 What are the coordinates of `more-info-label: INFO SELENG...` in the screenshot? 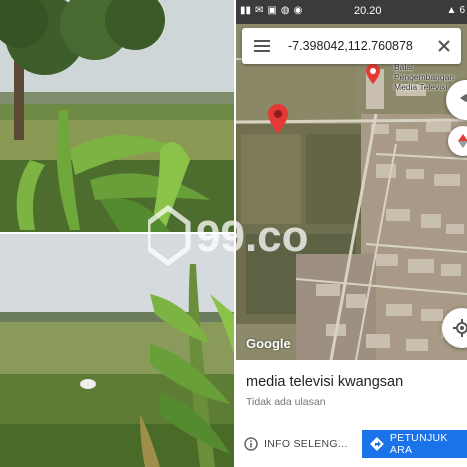 It's located at (306, 444).